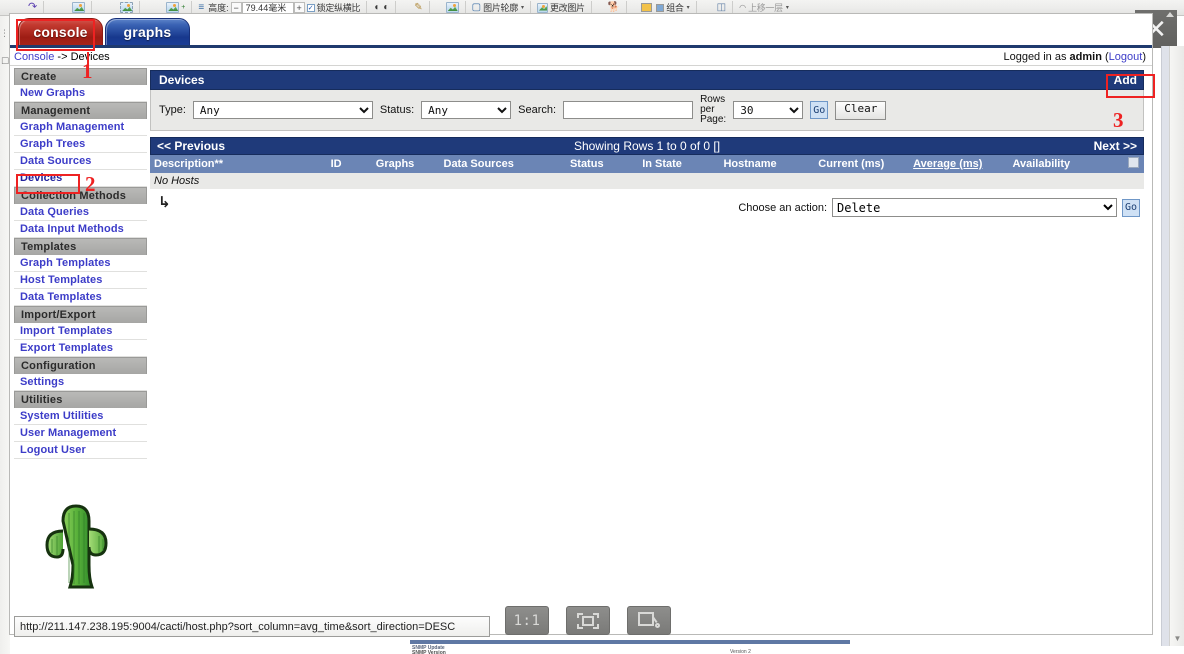 The image size is (1184, 654). What do you see at coordinates (527, 620) in the screenshot?
I see `actual-size-button: 1:1` at bounding box center [527, 620].